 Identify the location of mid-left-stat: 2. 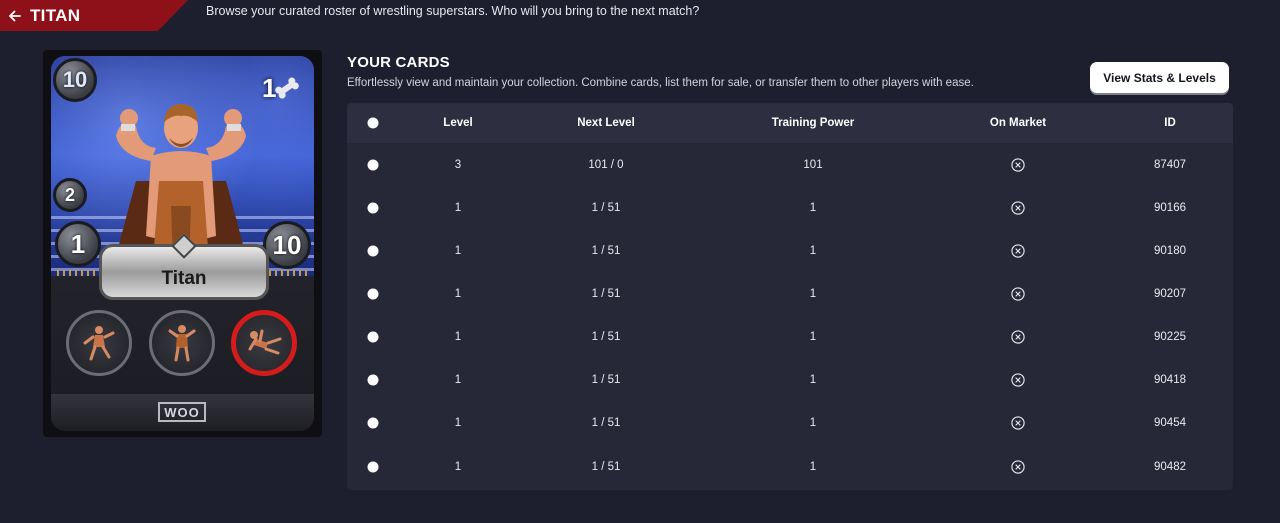
(70, 195).